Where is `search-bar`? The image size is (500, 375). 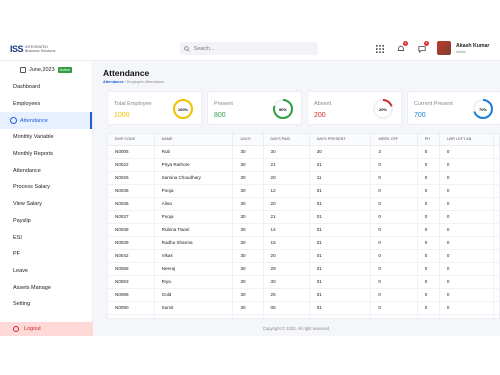
search-bar is located at coordinates (249, 48).